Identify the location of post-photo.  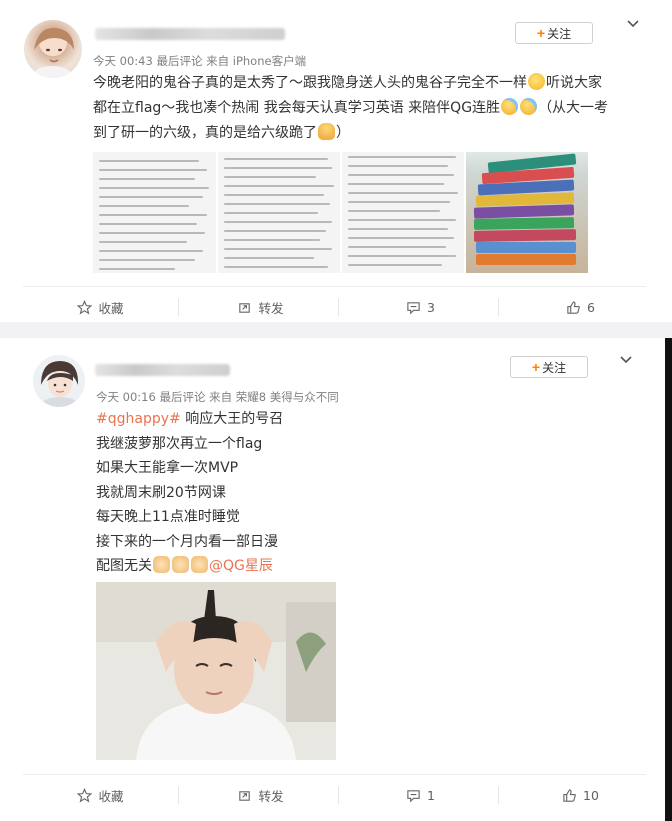
(216, 671).